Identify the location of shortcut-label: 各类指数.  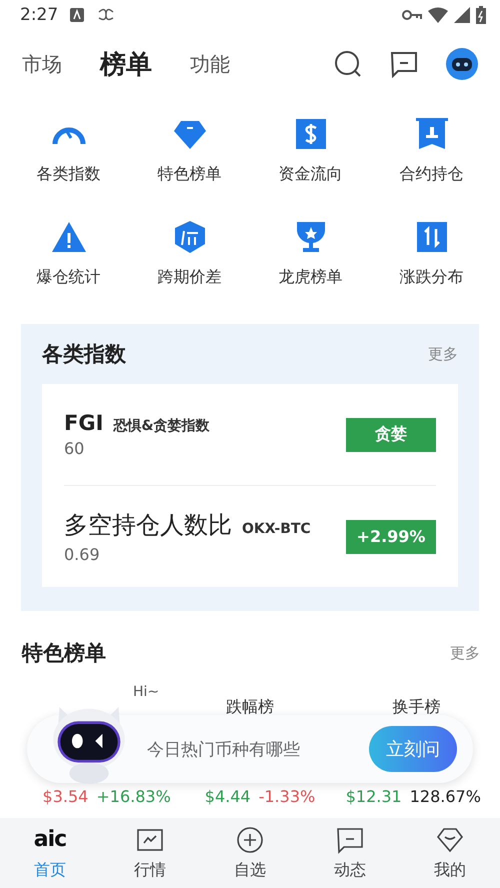
(68, 174).